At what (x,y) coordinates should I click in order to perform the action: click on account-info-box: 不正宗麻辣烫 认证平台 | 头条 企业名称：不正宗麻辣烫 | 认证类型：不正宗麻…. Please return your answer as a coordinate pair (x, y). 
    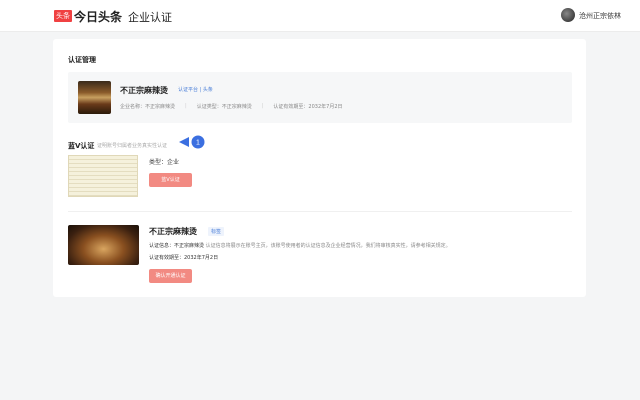
    Looking at the image, I should click on (320, 97).